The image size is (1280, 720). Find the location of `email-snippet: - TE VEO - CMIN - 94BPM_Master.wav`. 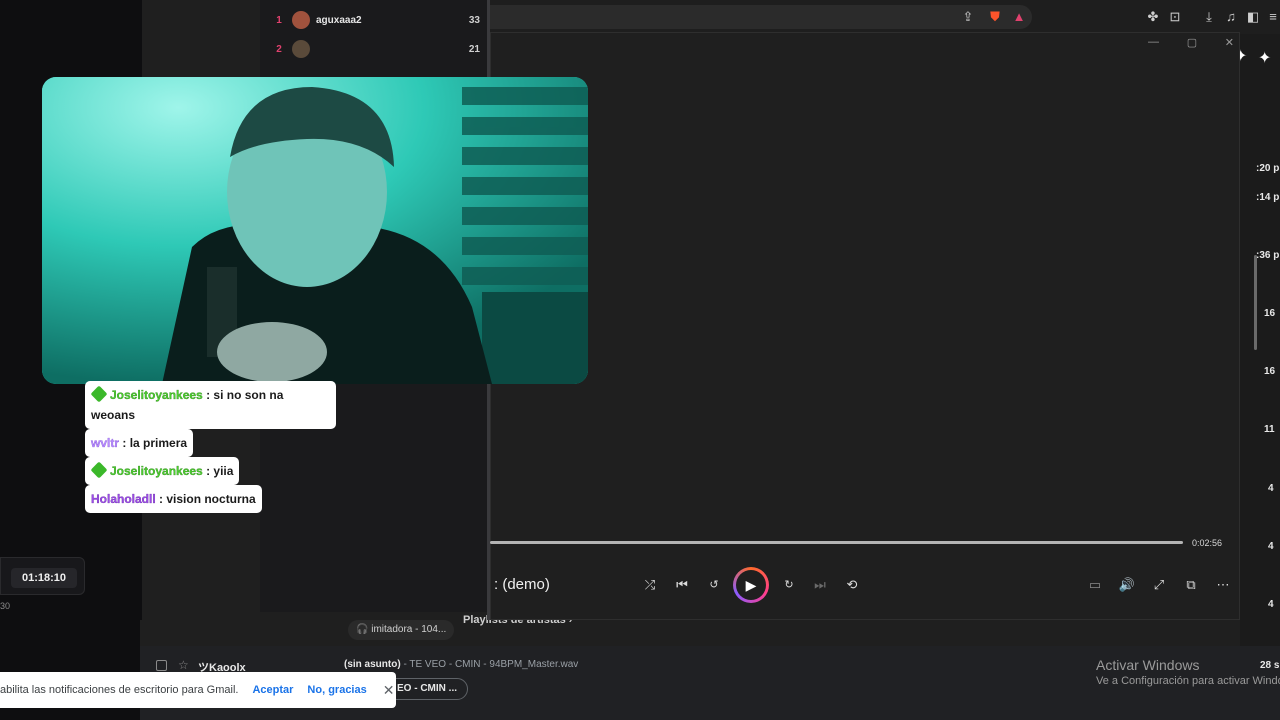

email-snippet: - TE VEO - CMIN - 94BPM_Master.wav is located at coordinates (489, 664).